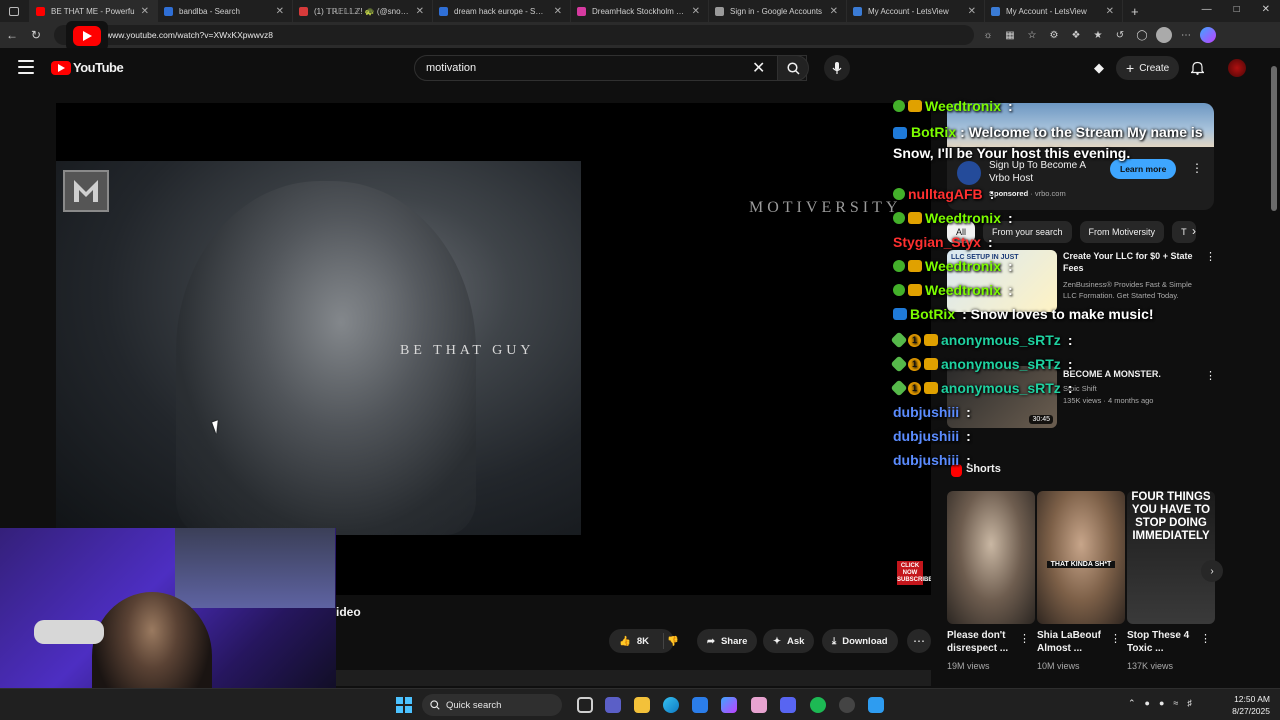 The height and width of the screenshot is (720, 1280). Describe the element at coordinates (1122, 232) in the screenshot. I see `filter-chip: From Motiversity` at that location.